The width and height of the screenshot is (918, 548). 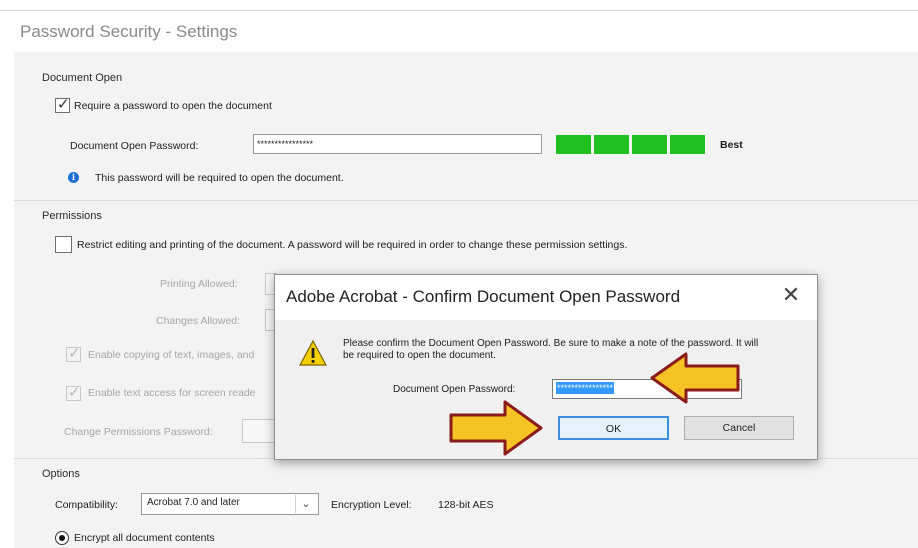 I want to click on encryption-level-value: 128-bit AES, so click(x=466, y=505).